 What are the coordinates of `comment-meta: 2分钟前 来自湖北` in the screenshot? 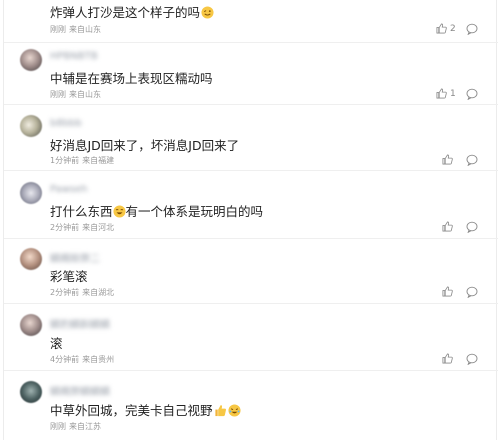 It's located at (82, 292).